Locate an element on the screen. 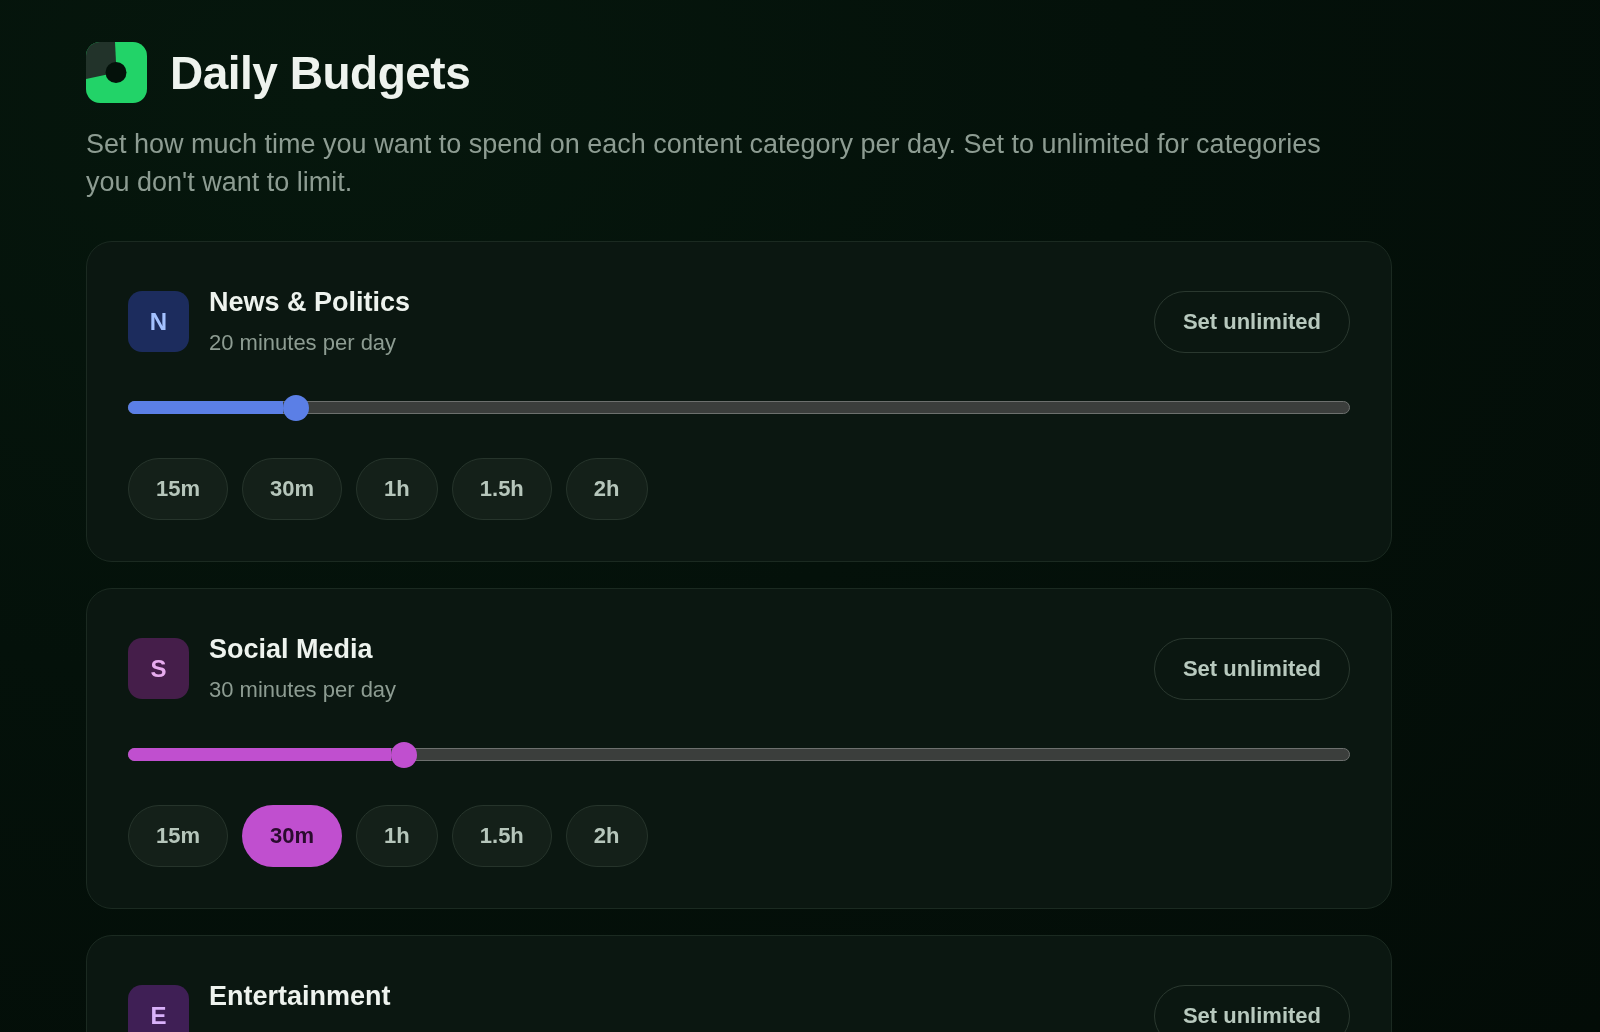 Image resolution: width=1600 pixels, height=1032 pixels. category-name: Social Media is located at coordinates (291, 649).